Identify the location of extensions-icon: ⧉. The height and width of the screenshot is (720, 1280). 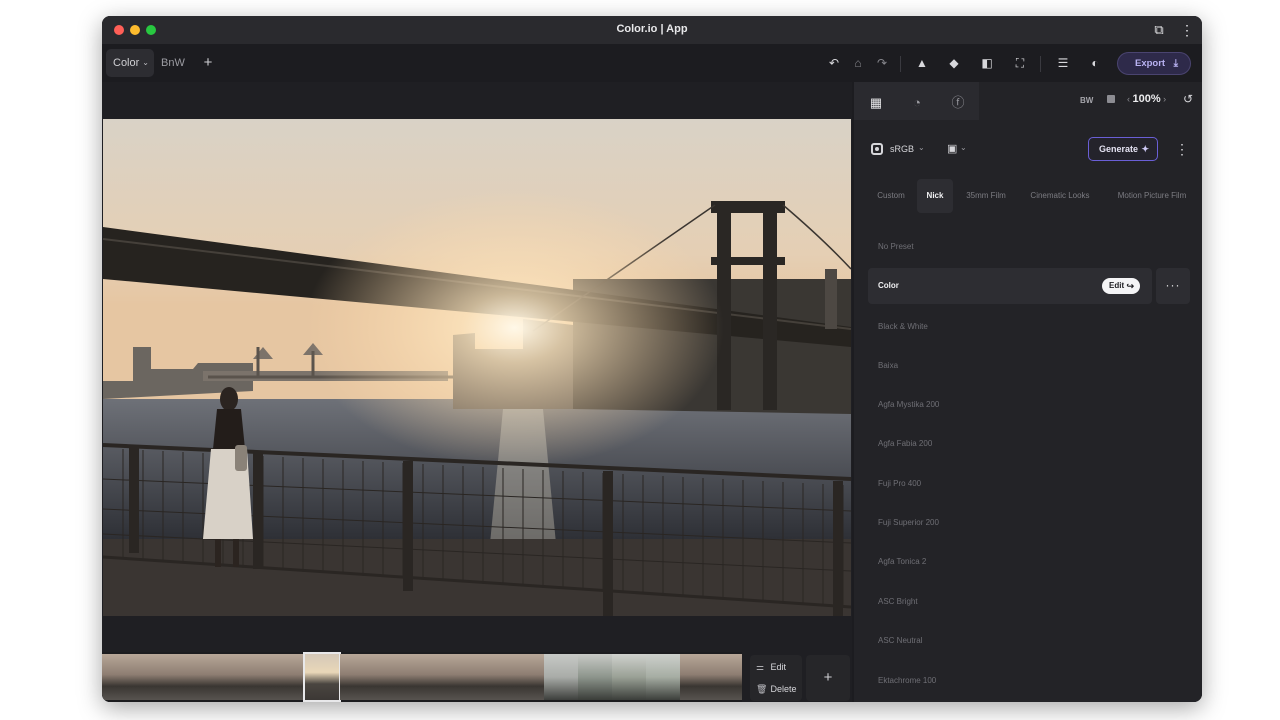
(1159, 30).